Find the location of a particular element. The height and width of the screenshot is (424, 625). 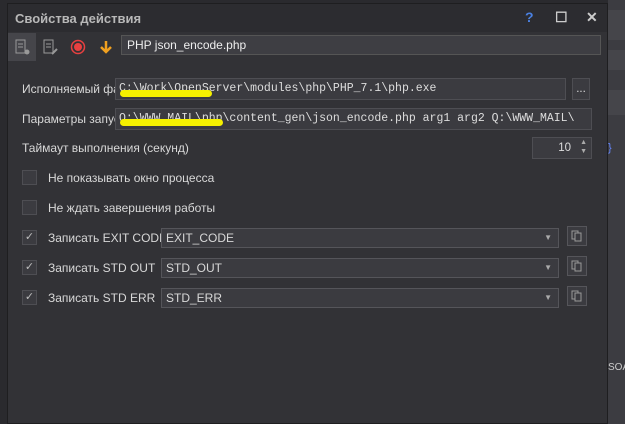

std-err-copy-button is located at coordinates (577, 296).